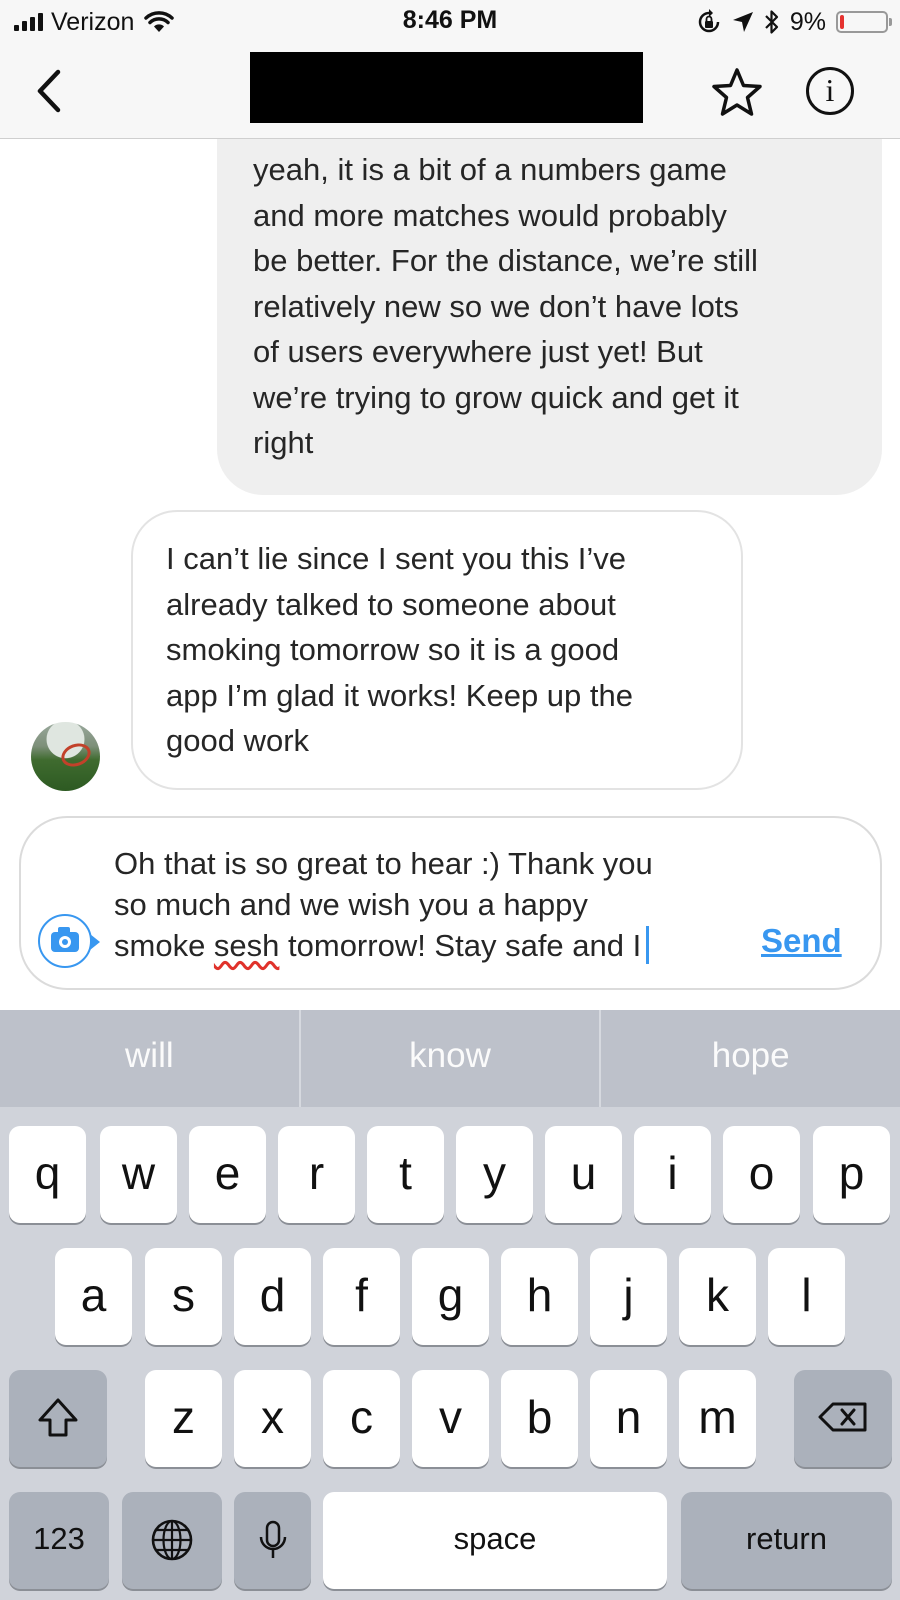  I want to click on message-line: yeah, it is a bit of a numbers game, so click(490, 169).